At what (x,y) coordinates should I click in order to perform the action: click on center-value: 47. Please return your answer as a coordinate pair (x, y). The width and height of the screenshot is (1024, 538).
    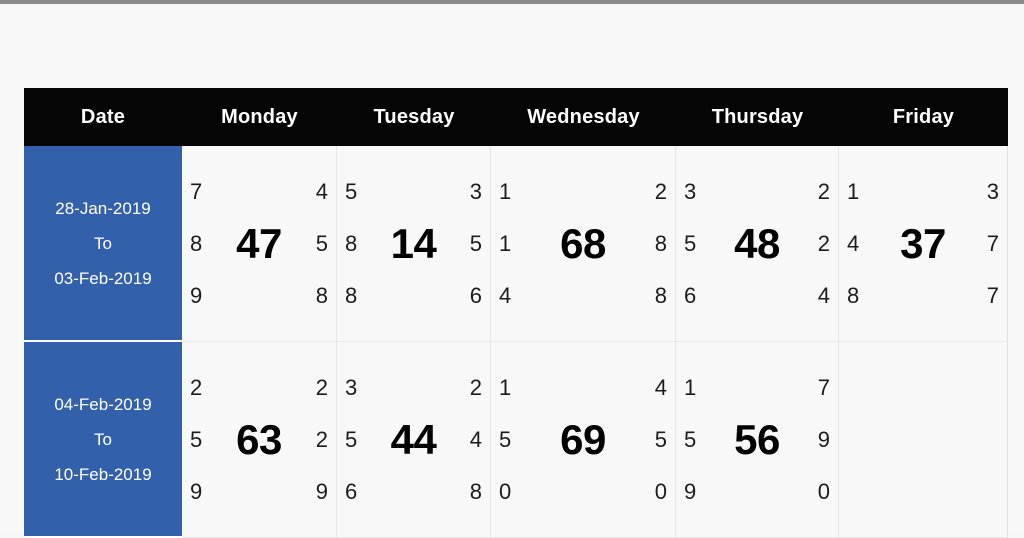
    Looking at the image, I should click on (259, 243).